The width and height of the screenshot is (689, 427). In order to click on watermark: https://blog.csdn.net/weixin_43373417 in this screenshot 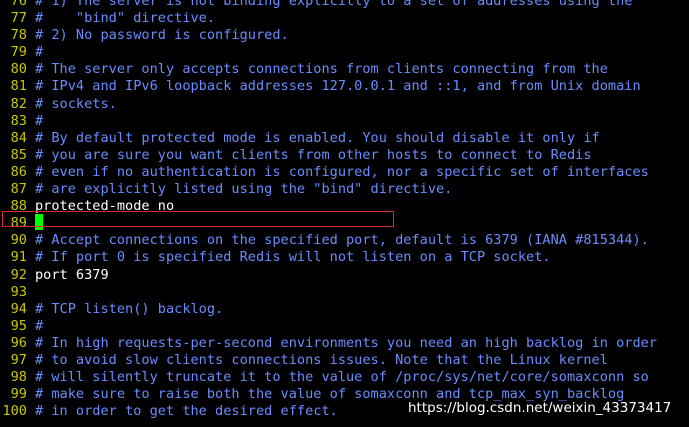, I will do `click(540, 408)`.